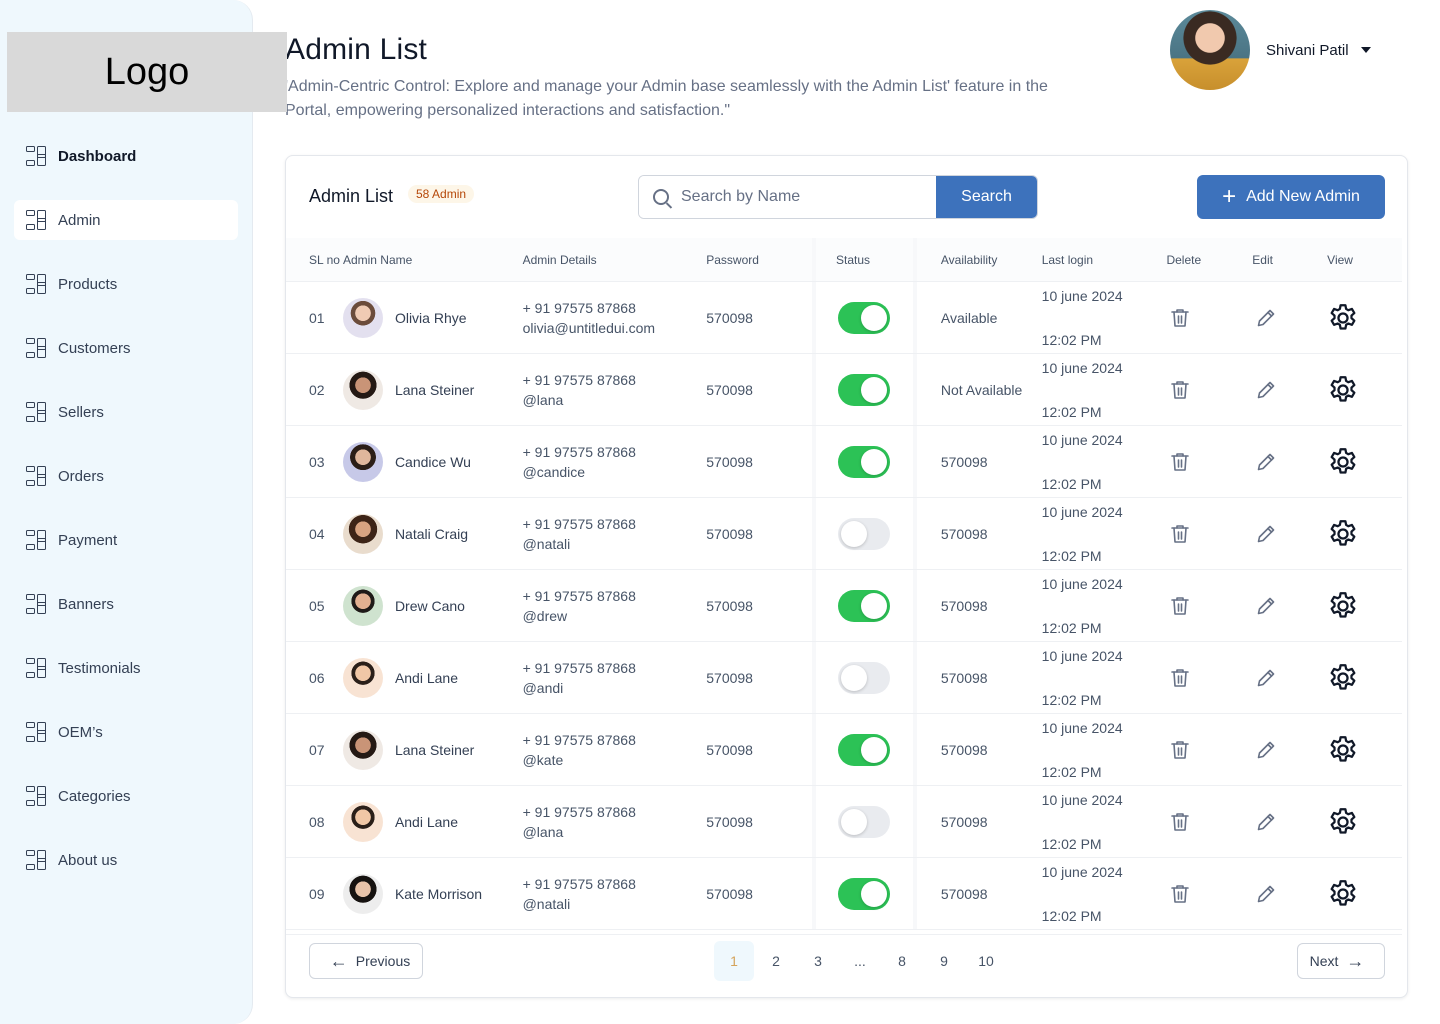 This screenshot has width=1440, height=1024. What do you see at coordinates (126, 476) in the screenshot?
I see `sidebar-item-orders: Orders` at bounding box center [126, 476].